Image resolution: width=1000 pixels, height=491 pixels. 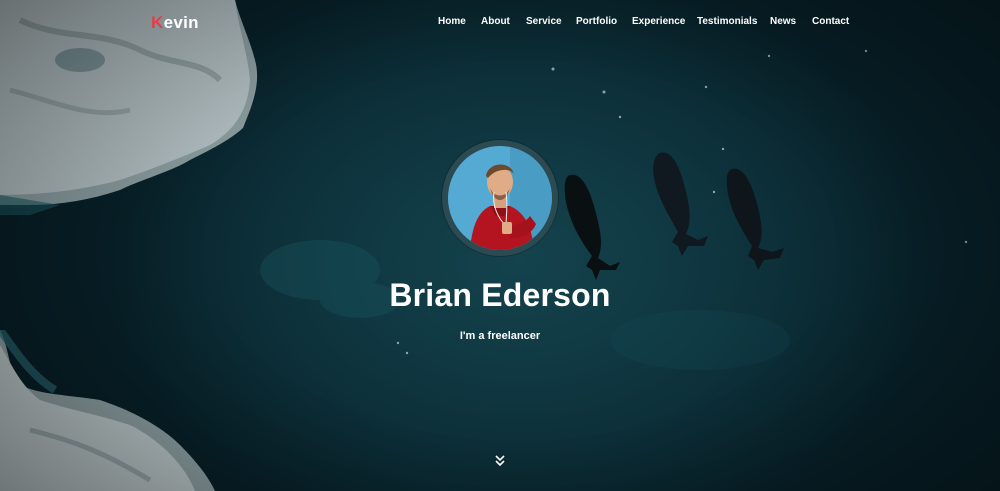 I want to click on nav-contact: Contact, so click(x=830, y=21).